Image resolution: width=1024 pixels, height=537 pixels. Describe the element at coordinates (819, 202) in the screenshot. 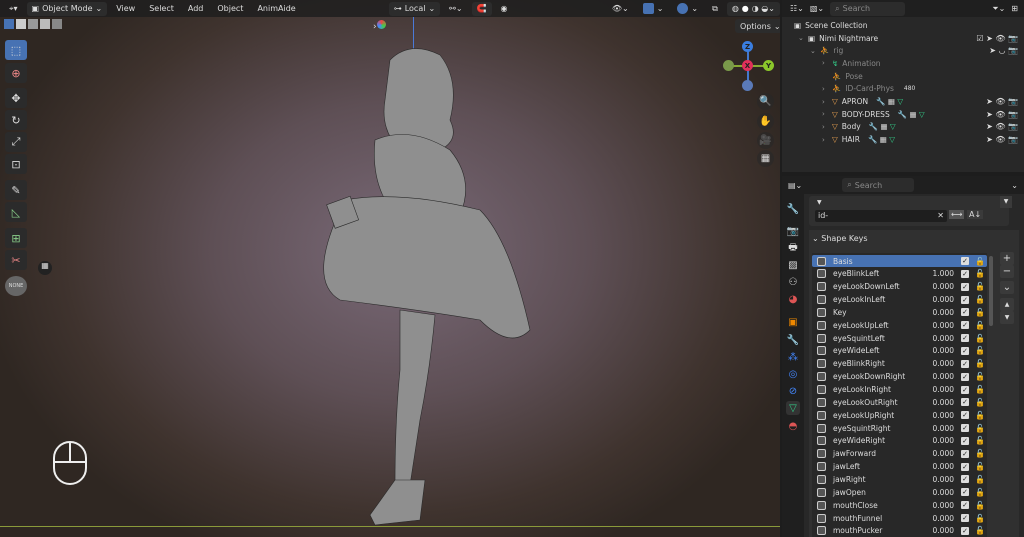

I see `collapse-arrow-icon: ▼` at that location.